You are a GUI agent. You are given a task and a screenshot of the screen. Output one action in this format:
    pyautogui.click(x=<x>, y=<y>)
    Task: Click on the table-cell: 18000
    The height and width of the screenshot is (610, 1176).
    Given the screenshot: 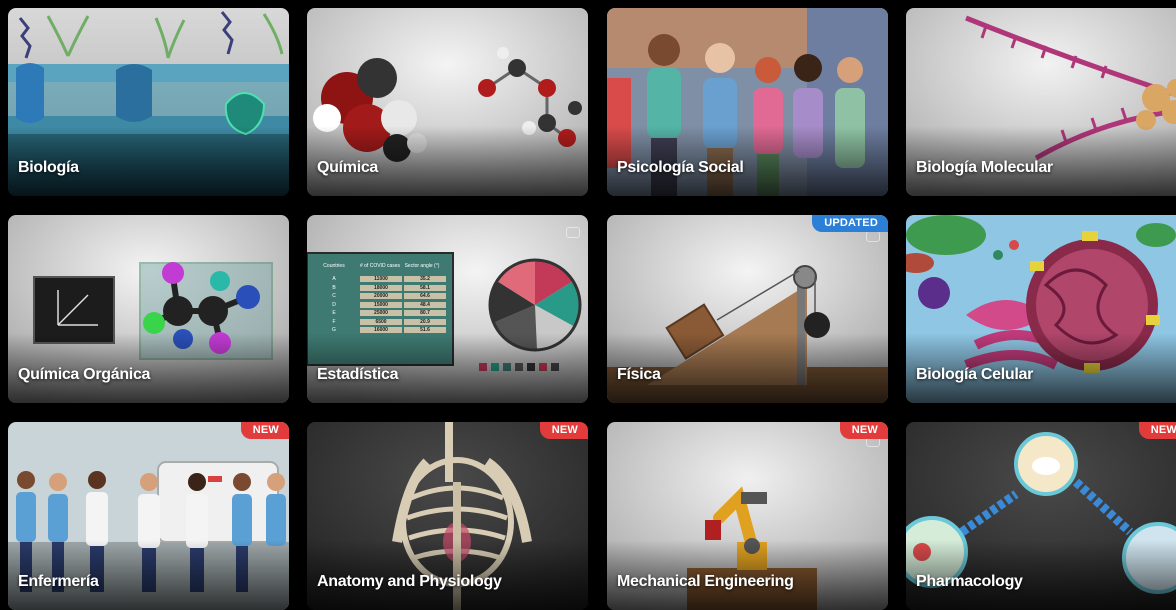 What is the action you would take?
    pyautogui.click(x=381, y=287)
    